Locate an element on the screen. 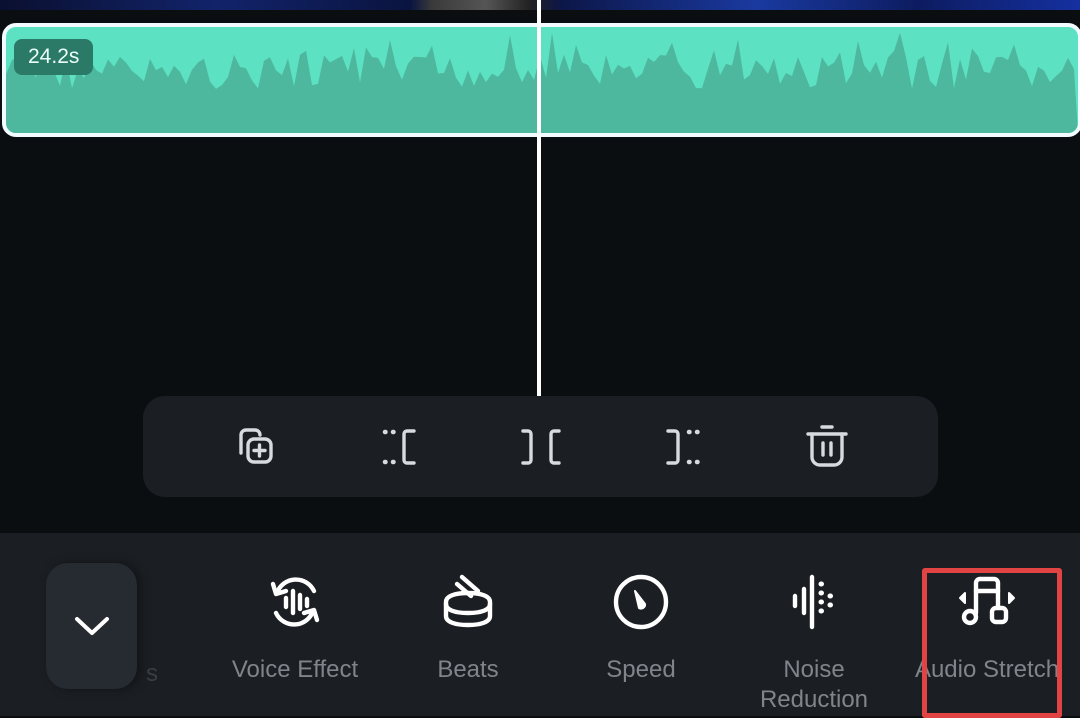 This screenshot has height=718, width=1080. duplicate-icon is located at coordinates (255, 445).